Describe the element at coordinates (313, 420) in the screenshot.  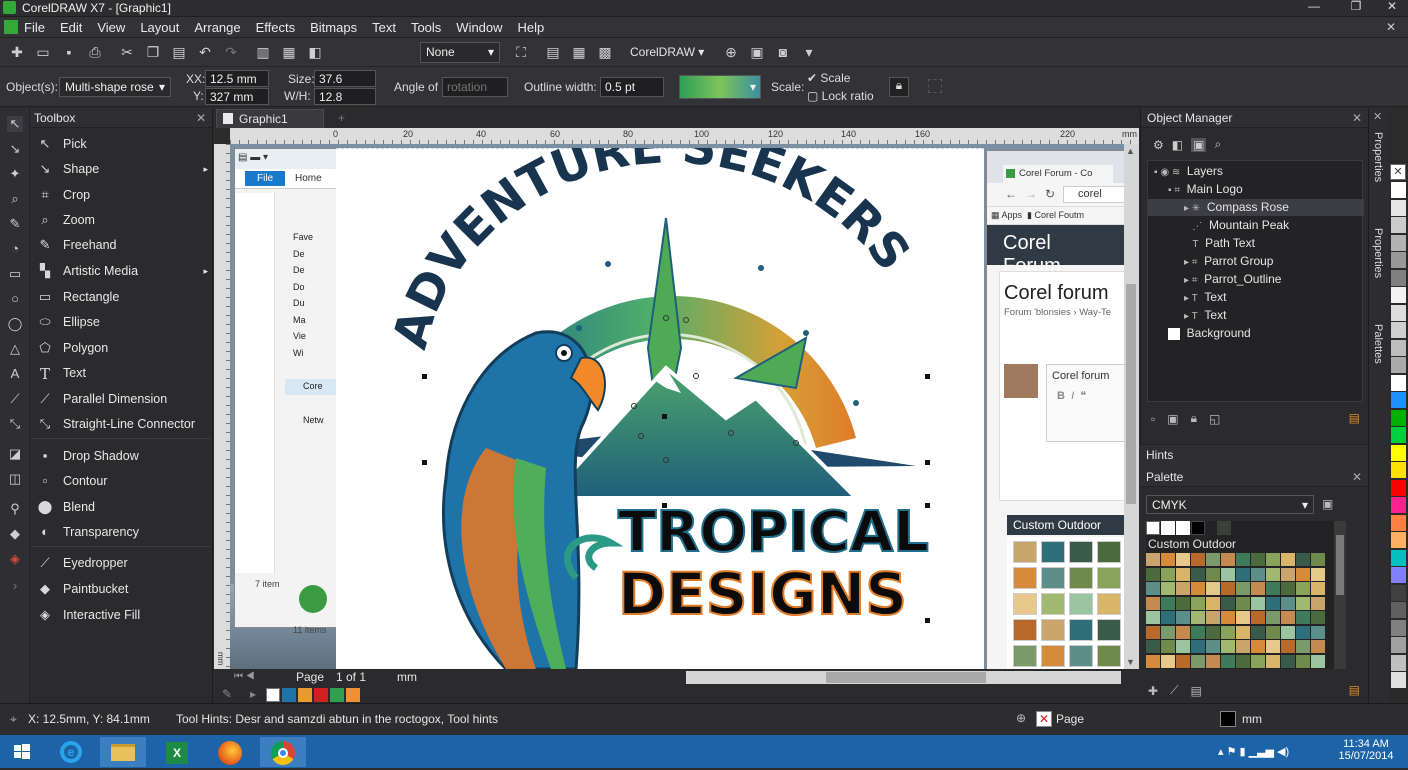
I see `explorer-network-item: Netw` at that location.